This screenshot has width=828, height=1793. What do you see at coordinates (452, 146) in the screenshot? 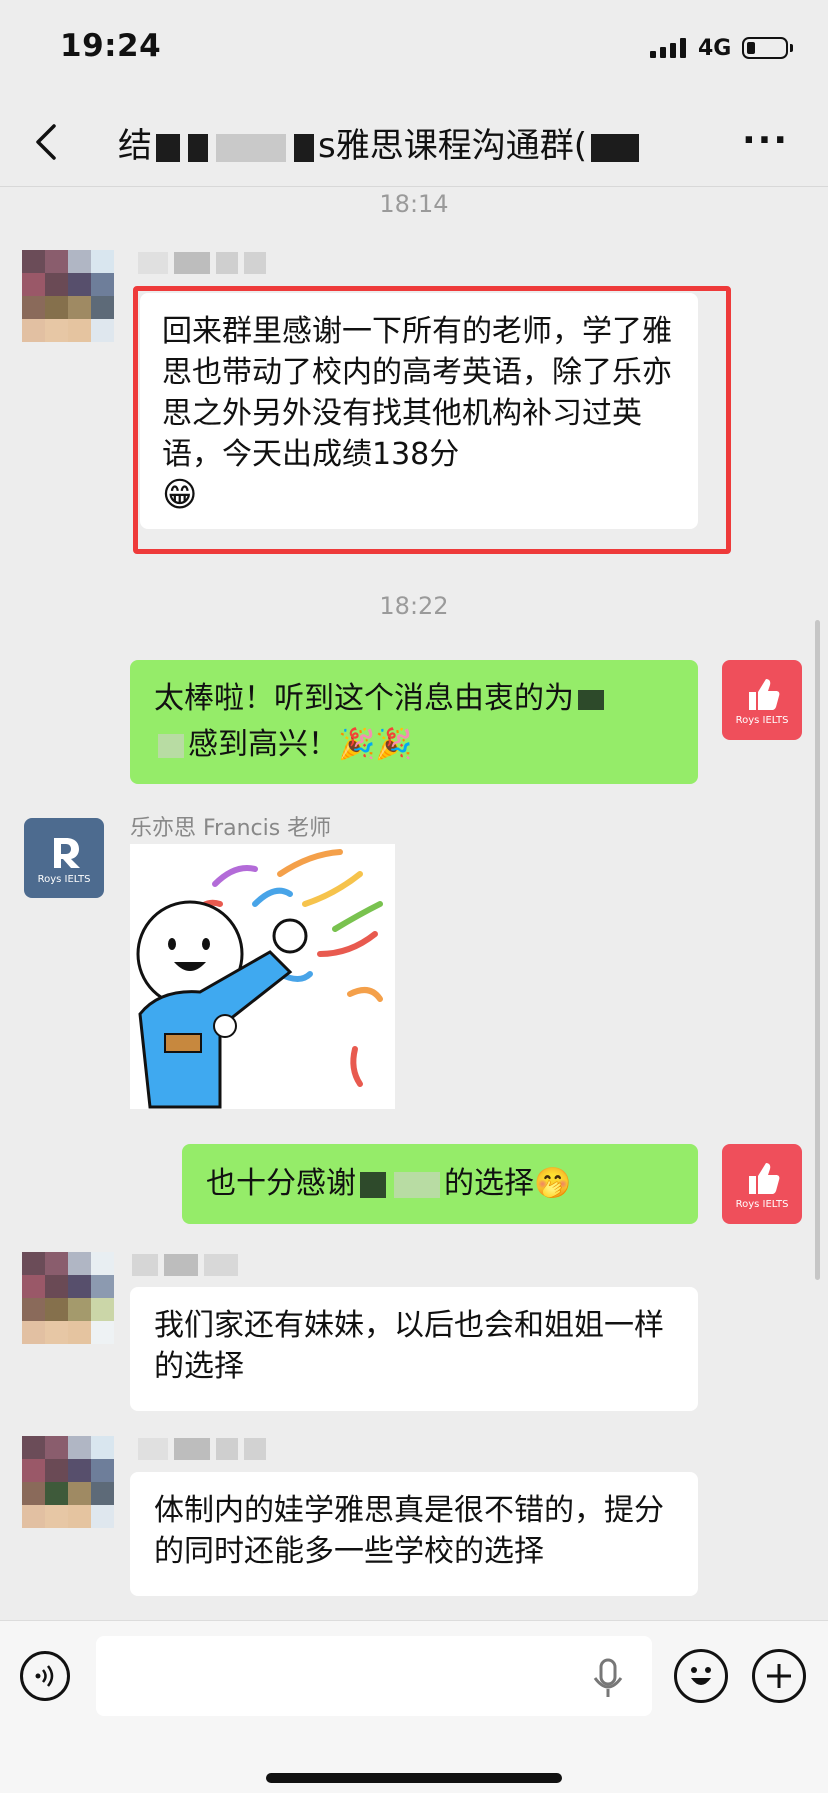
I see `title-middle: s雅思课程沟通群(` at bounding box center [452, 146].